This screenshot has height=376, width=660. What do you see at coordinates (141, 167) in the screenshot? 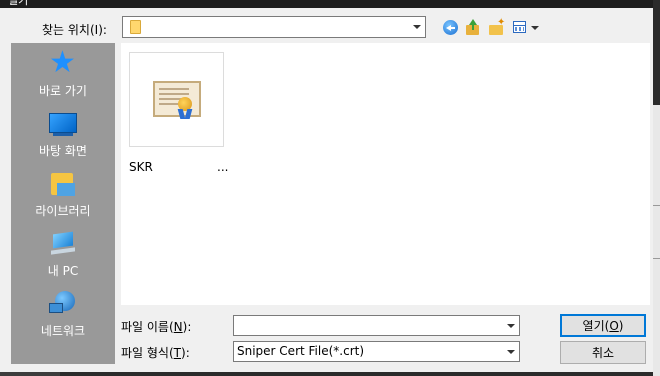
I see `file-name: SKR` at bounding box center [141, 167].